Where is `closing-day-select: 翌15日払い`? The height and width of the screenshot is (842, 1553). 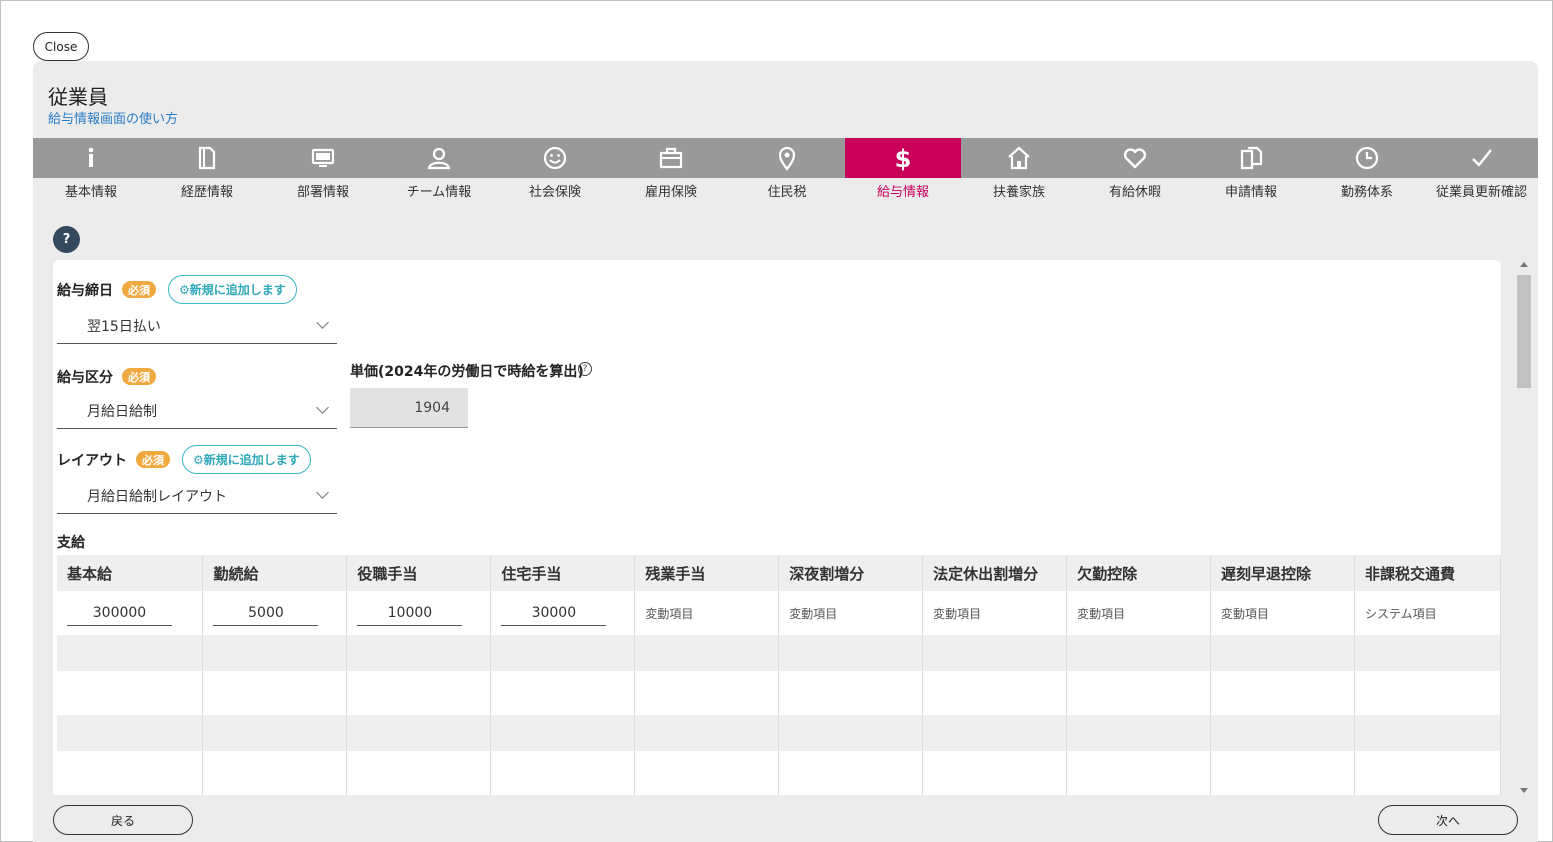
closing-day-select: 翌15日払い is located at coordinates (197, 326).